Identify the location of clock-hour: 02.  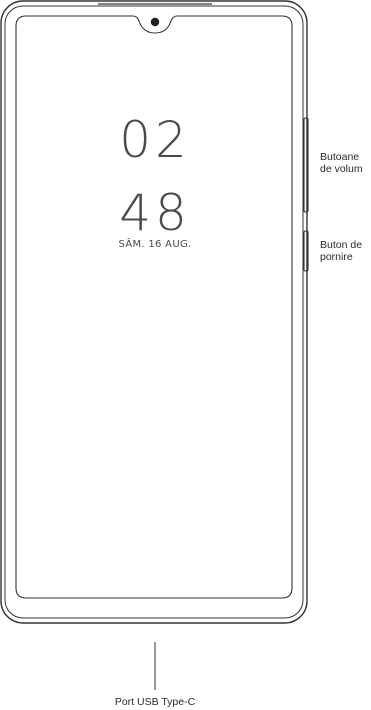
(155, 140).